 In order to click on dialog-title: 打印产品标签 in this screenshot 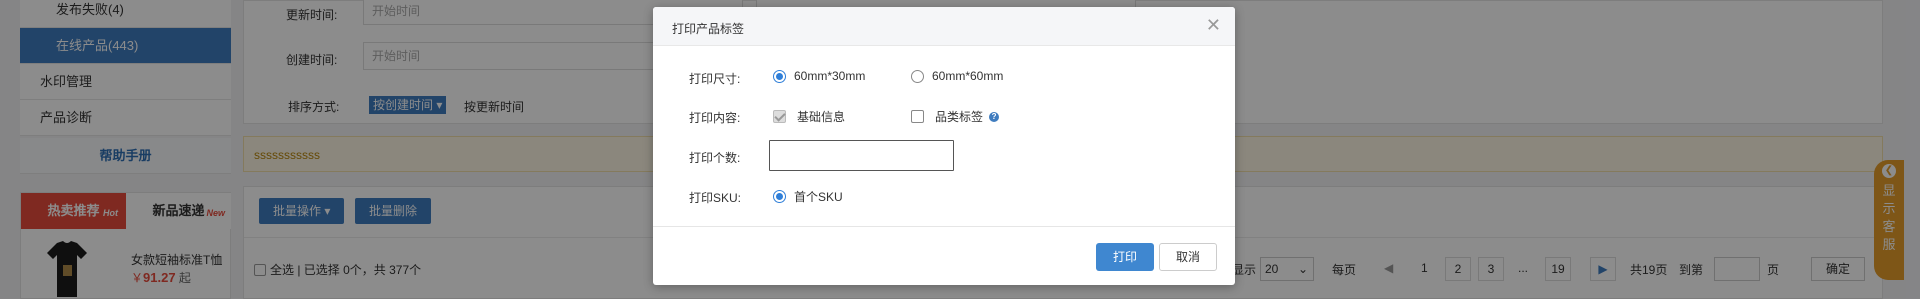, I will do `click(708, 29)`.